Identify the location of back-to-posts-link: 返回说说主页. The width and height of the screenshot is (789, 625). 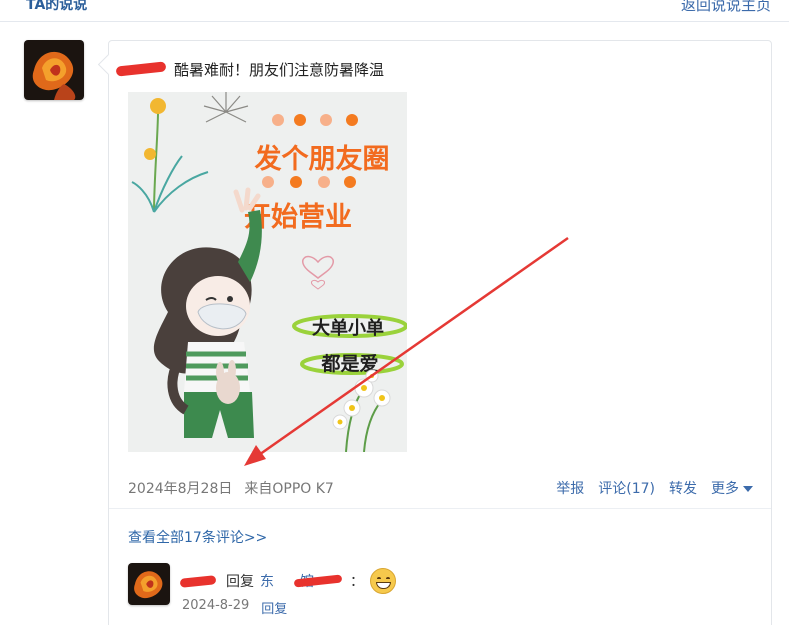
(726, 7).